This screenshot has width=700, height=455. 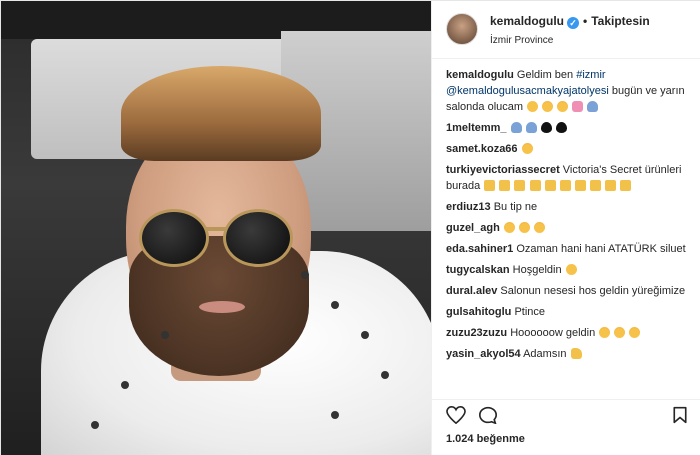 What do you see at coordinates (593, 291) in the screenshot?
I see `comment-text: Salonun nesesi hos geldin yüreğimize` at bounding box center [593, 291].